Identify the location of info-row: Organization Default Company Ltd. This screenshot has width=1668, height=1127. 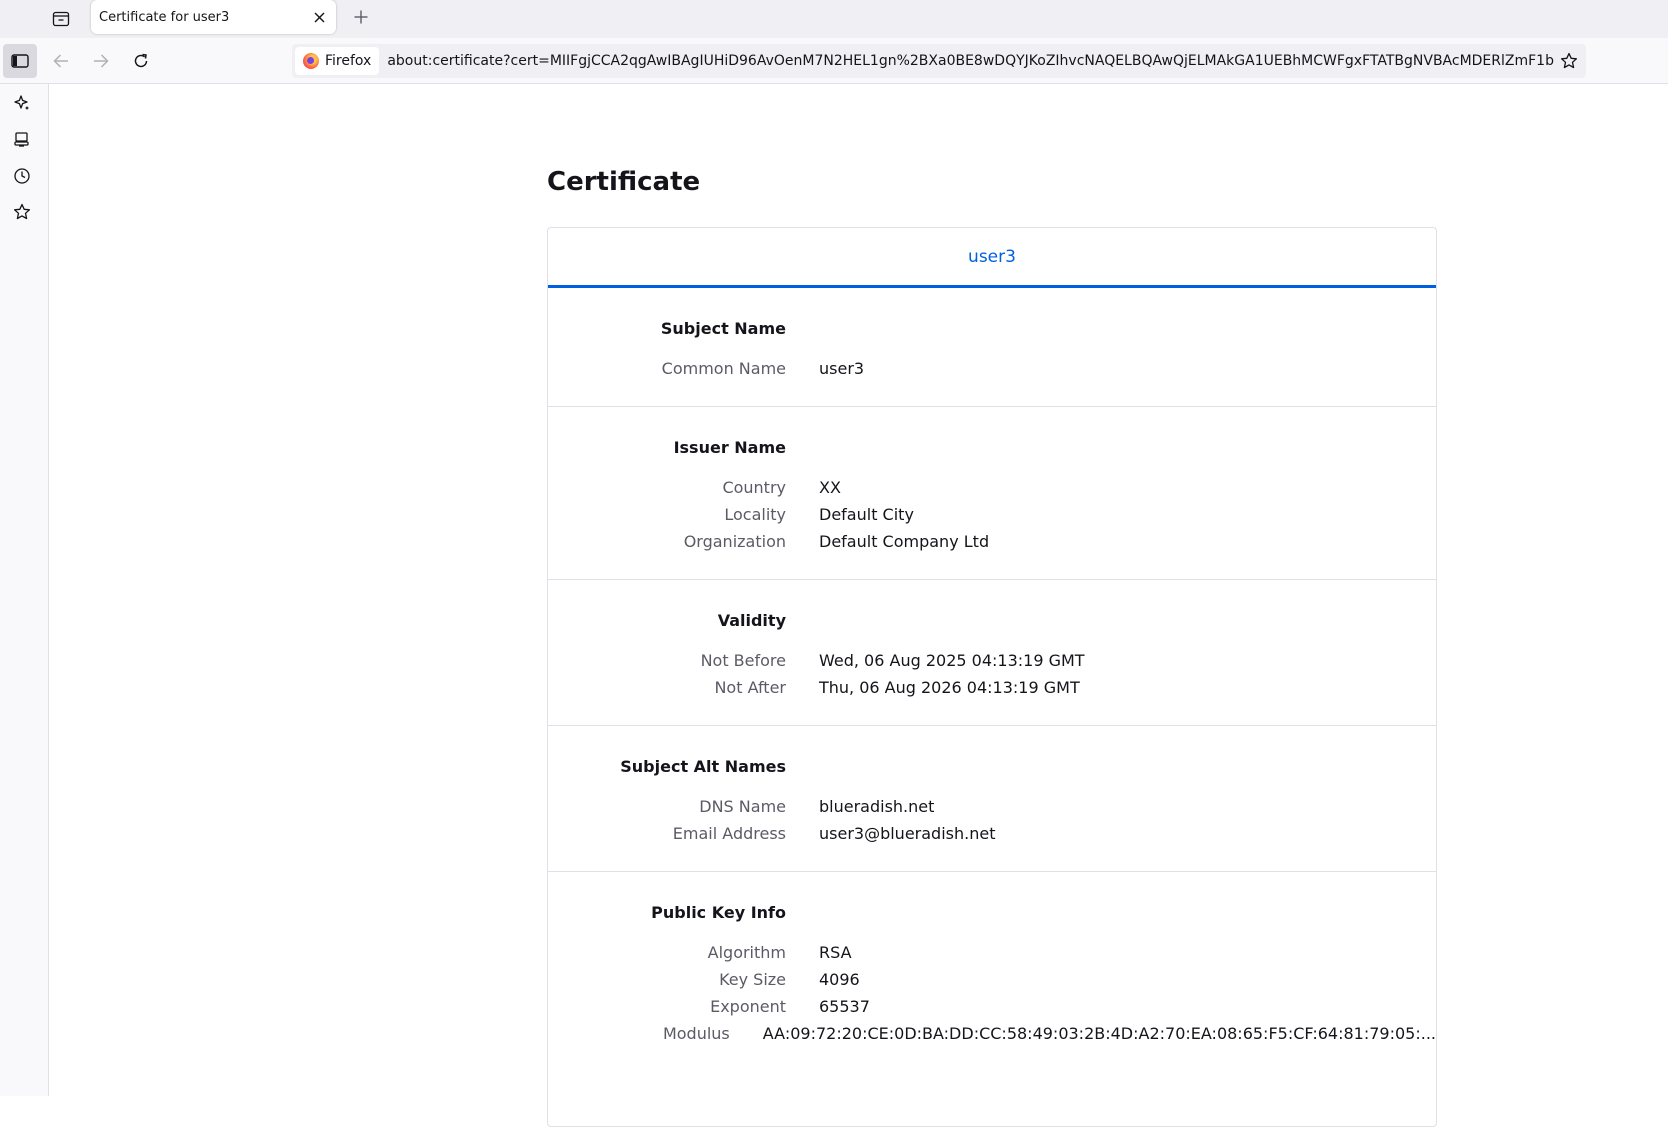
(992, 541).